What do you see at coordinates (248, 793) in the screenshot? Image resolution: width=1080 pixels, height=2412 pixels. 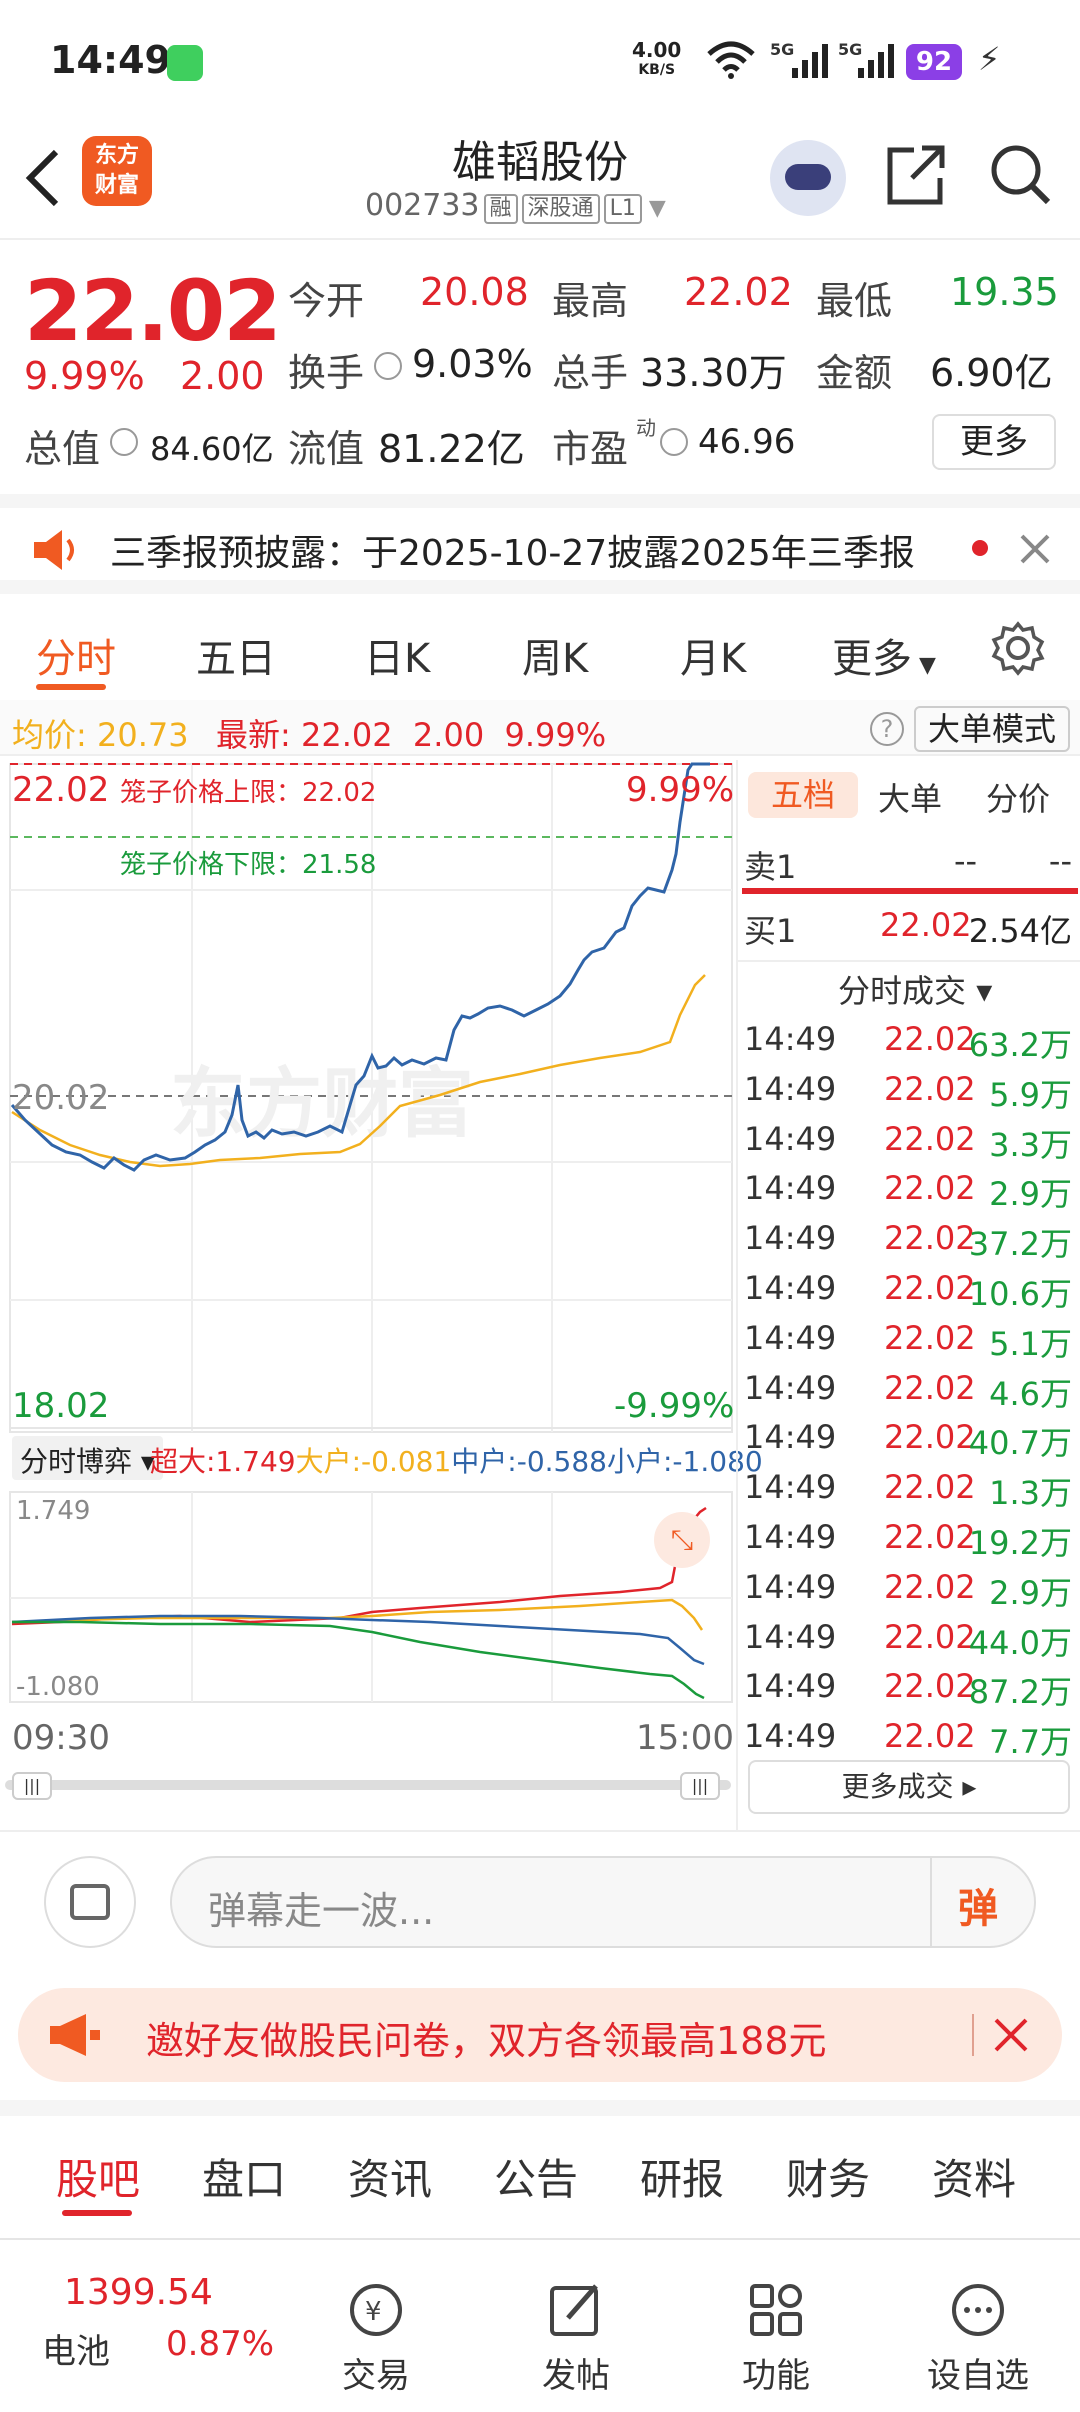 I see `cage-upper-label: 笼子价格上限：22.02` at bounding box center [248, 793].